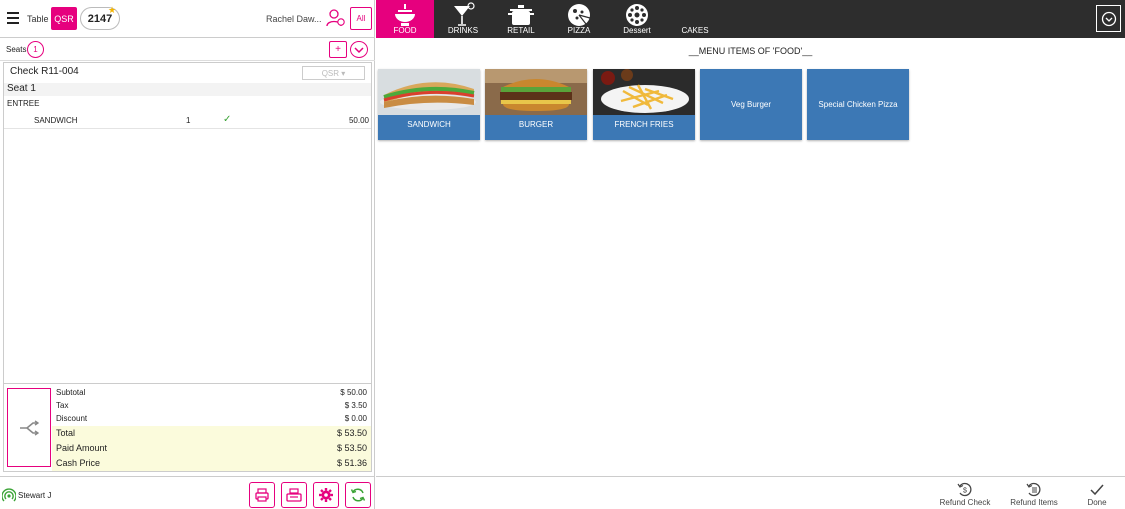 This screenshot has width=1125, height=509. I want to click on expand-icon, so click(359, 49).